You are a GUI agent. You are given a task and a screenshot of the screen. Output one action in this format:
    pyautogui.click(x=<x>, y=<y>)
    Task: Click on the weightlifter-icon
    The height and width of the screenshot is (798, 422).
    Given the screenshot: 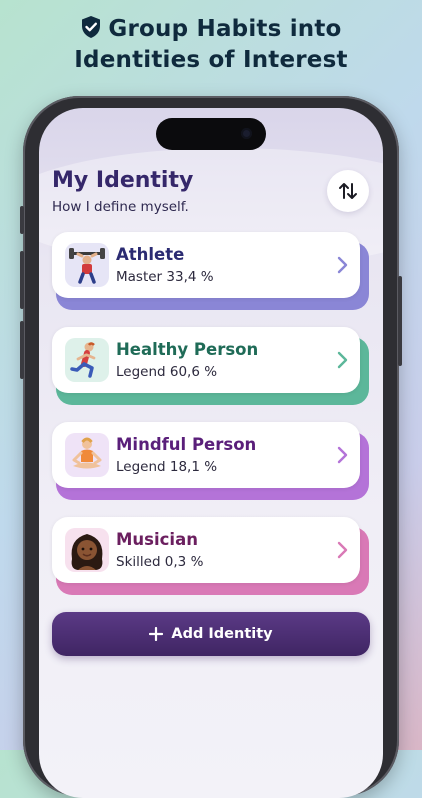 What is the action you would take?
    pyautogui.click(x=87, y=265)
    